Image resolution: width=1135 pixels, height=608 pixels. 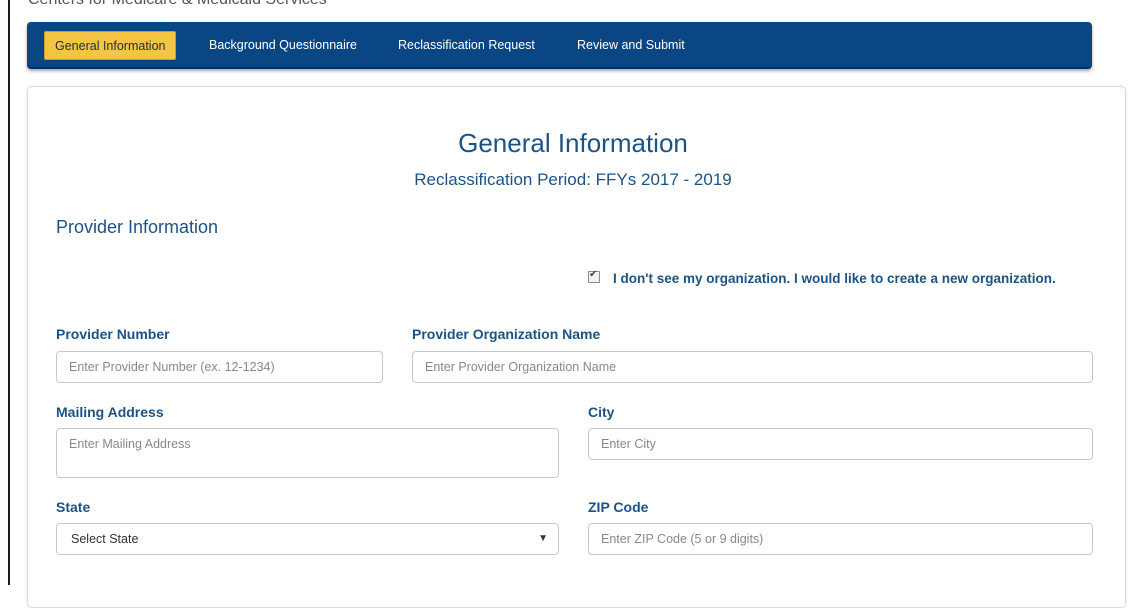 I want to click on mailing-address-label: Mailing Address, so click(x=110, y=412).